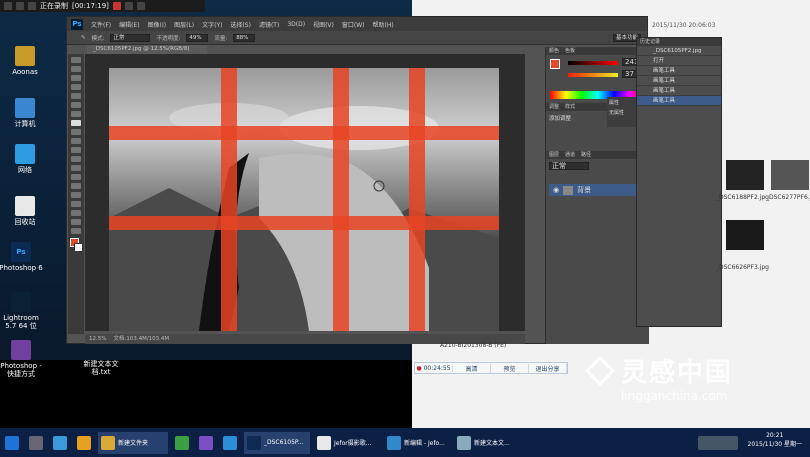 The width and height of the screenshot is (810, 457). Describe the element at coordinates (353, 24) in the screenshot. I see `menu-window: 窗口(W)` at that location.